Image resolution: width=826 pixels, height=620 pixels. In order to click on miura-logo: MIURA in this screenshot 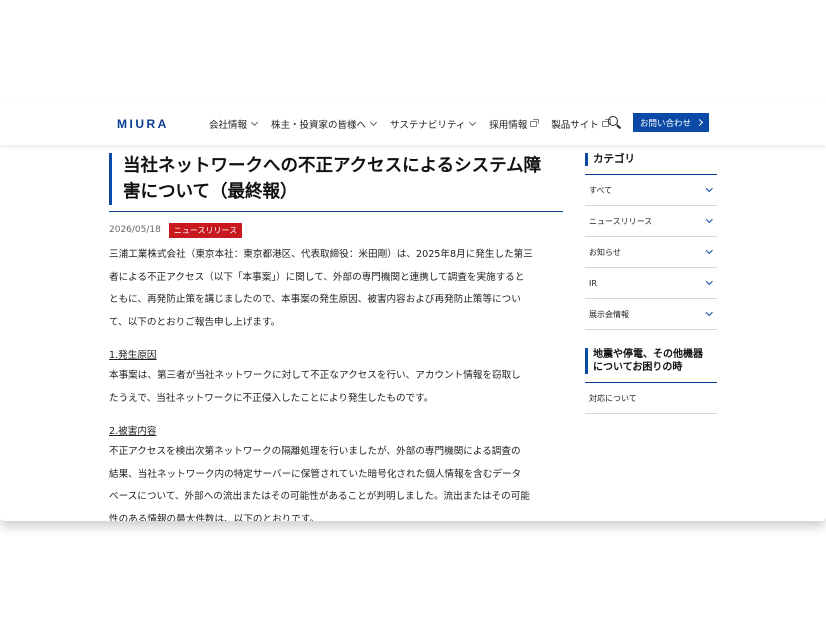, I will do `click(143, 124)`.